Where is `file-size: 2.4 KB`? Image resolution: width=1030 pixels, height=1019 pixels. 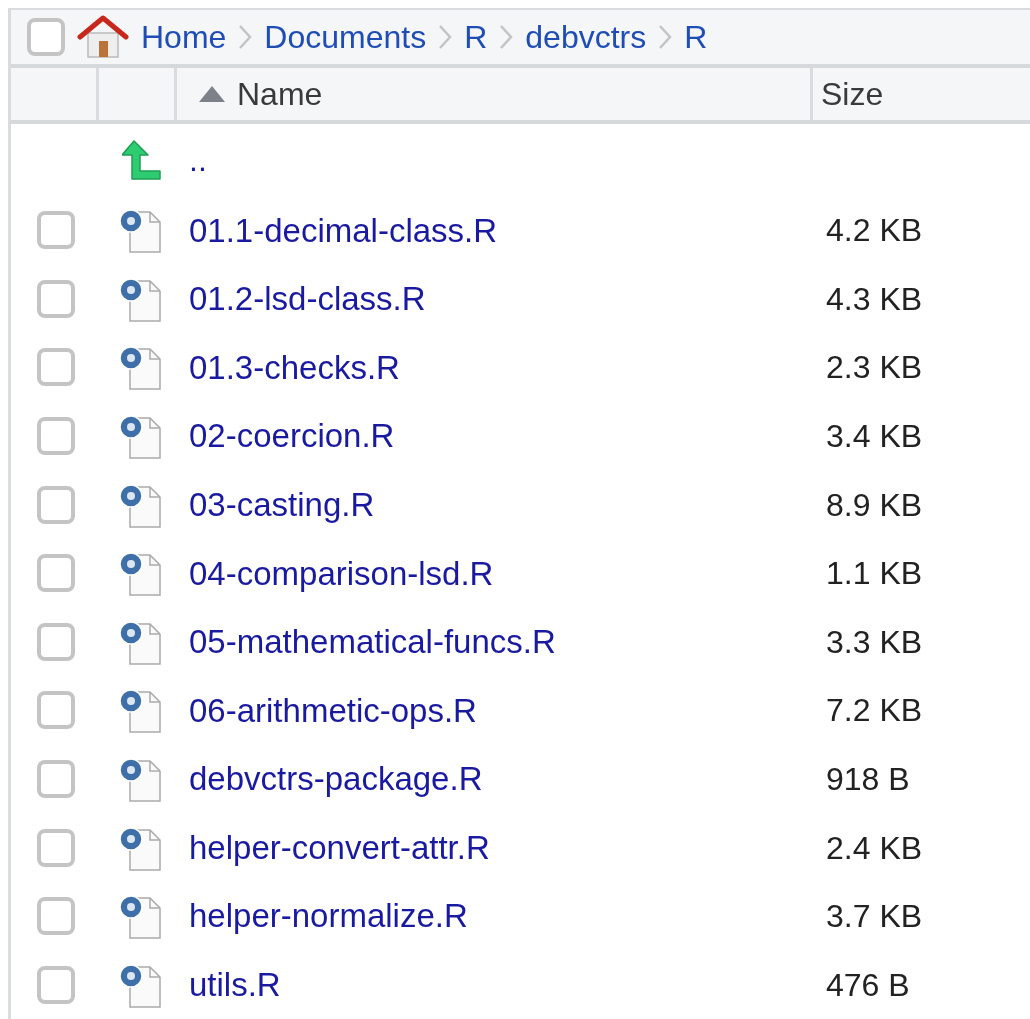 file-size: 2.4 KB is located at coordinates (874, 848).